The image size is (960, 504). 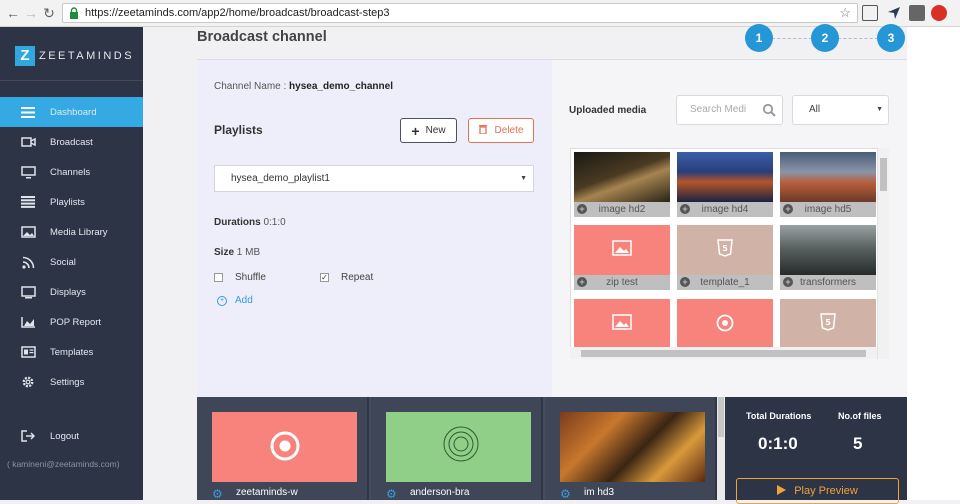 I want to click on media-name: image hd4, so click(x=725, y=209).